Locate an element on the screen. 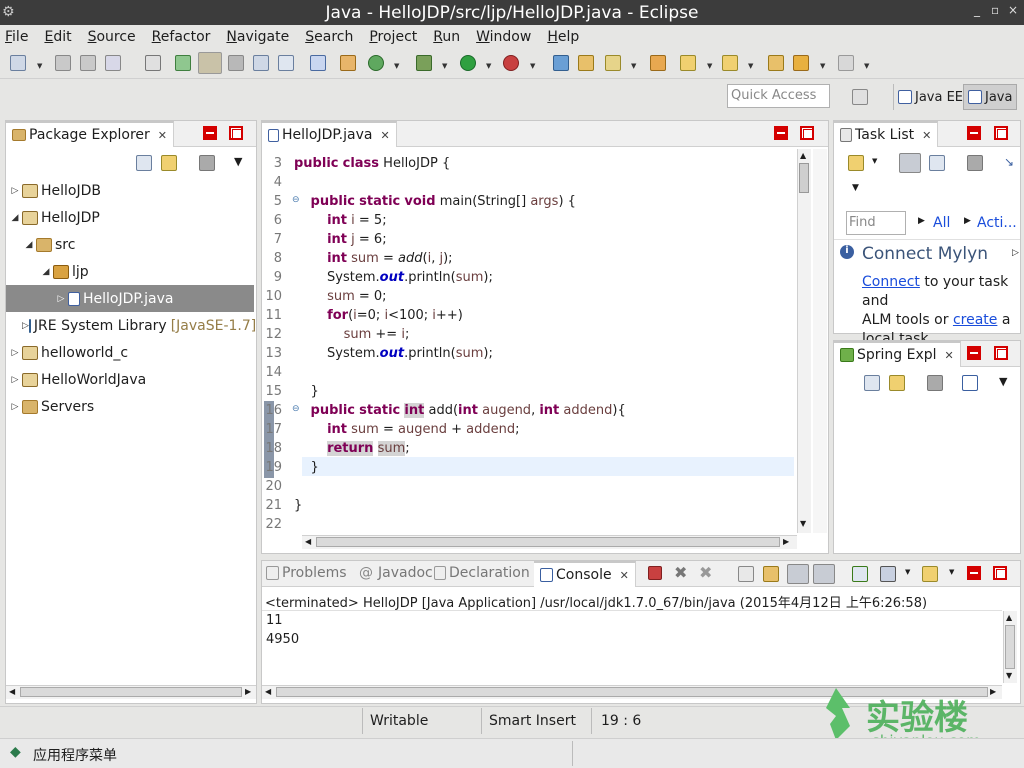 The height and width of the screenshot is (768, 1024). new-task-icon is located at coordinates (856, 163).